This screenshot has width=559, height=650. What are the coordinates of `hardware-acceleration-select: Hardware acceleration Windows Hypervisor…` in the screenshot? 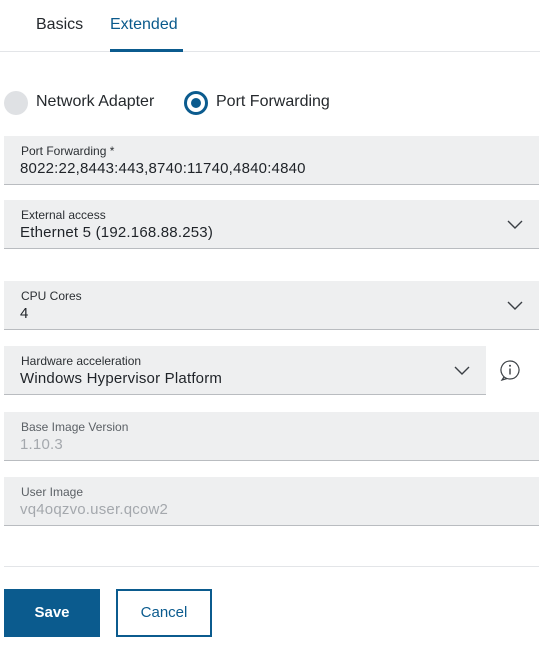 It's located at (245, 370).